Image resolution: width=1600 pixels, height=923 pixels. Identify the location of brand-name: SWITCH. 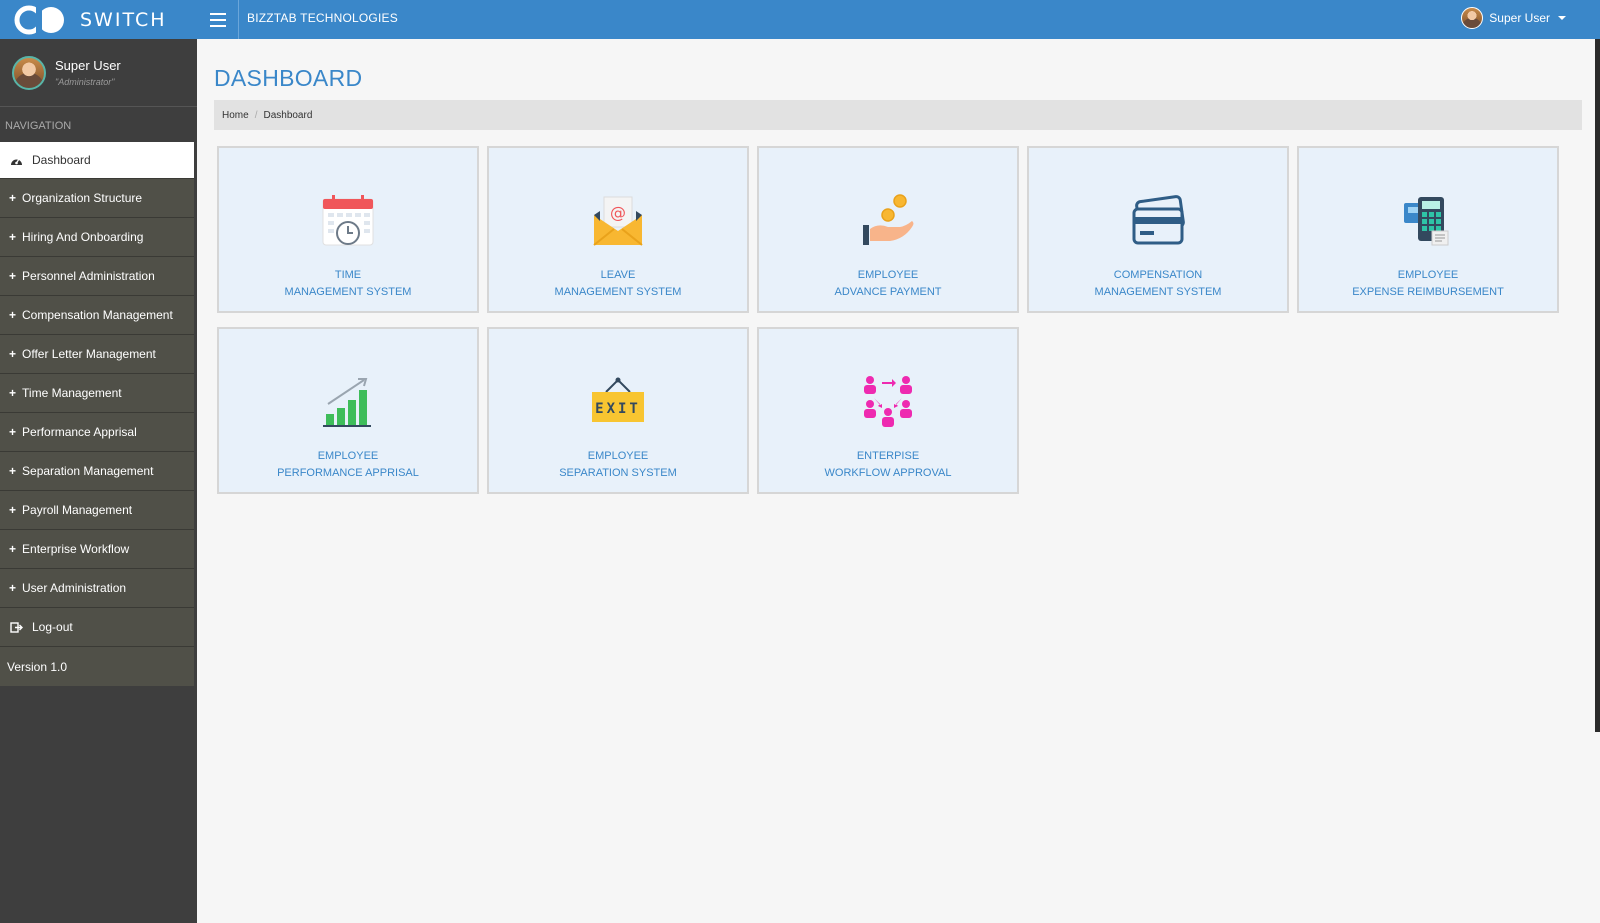
(123, 19).